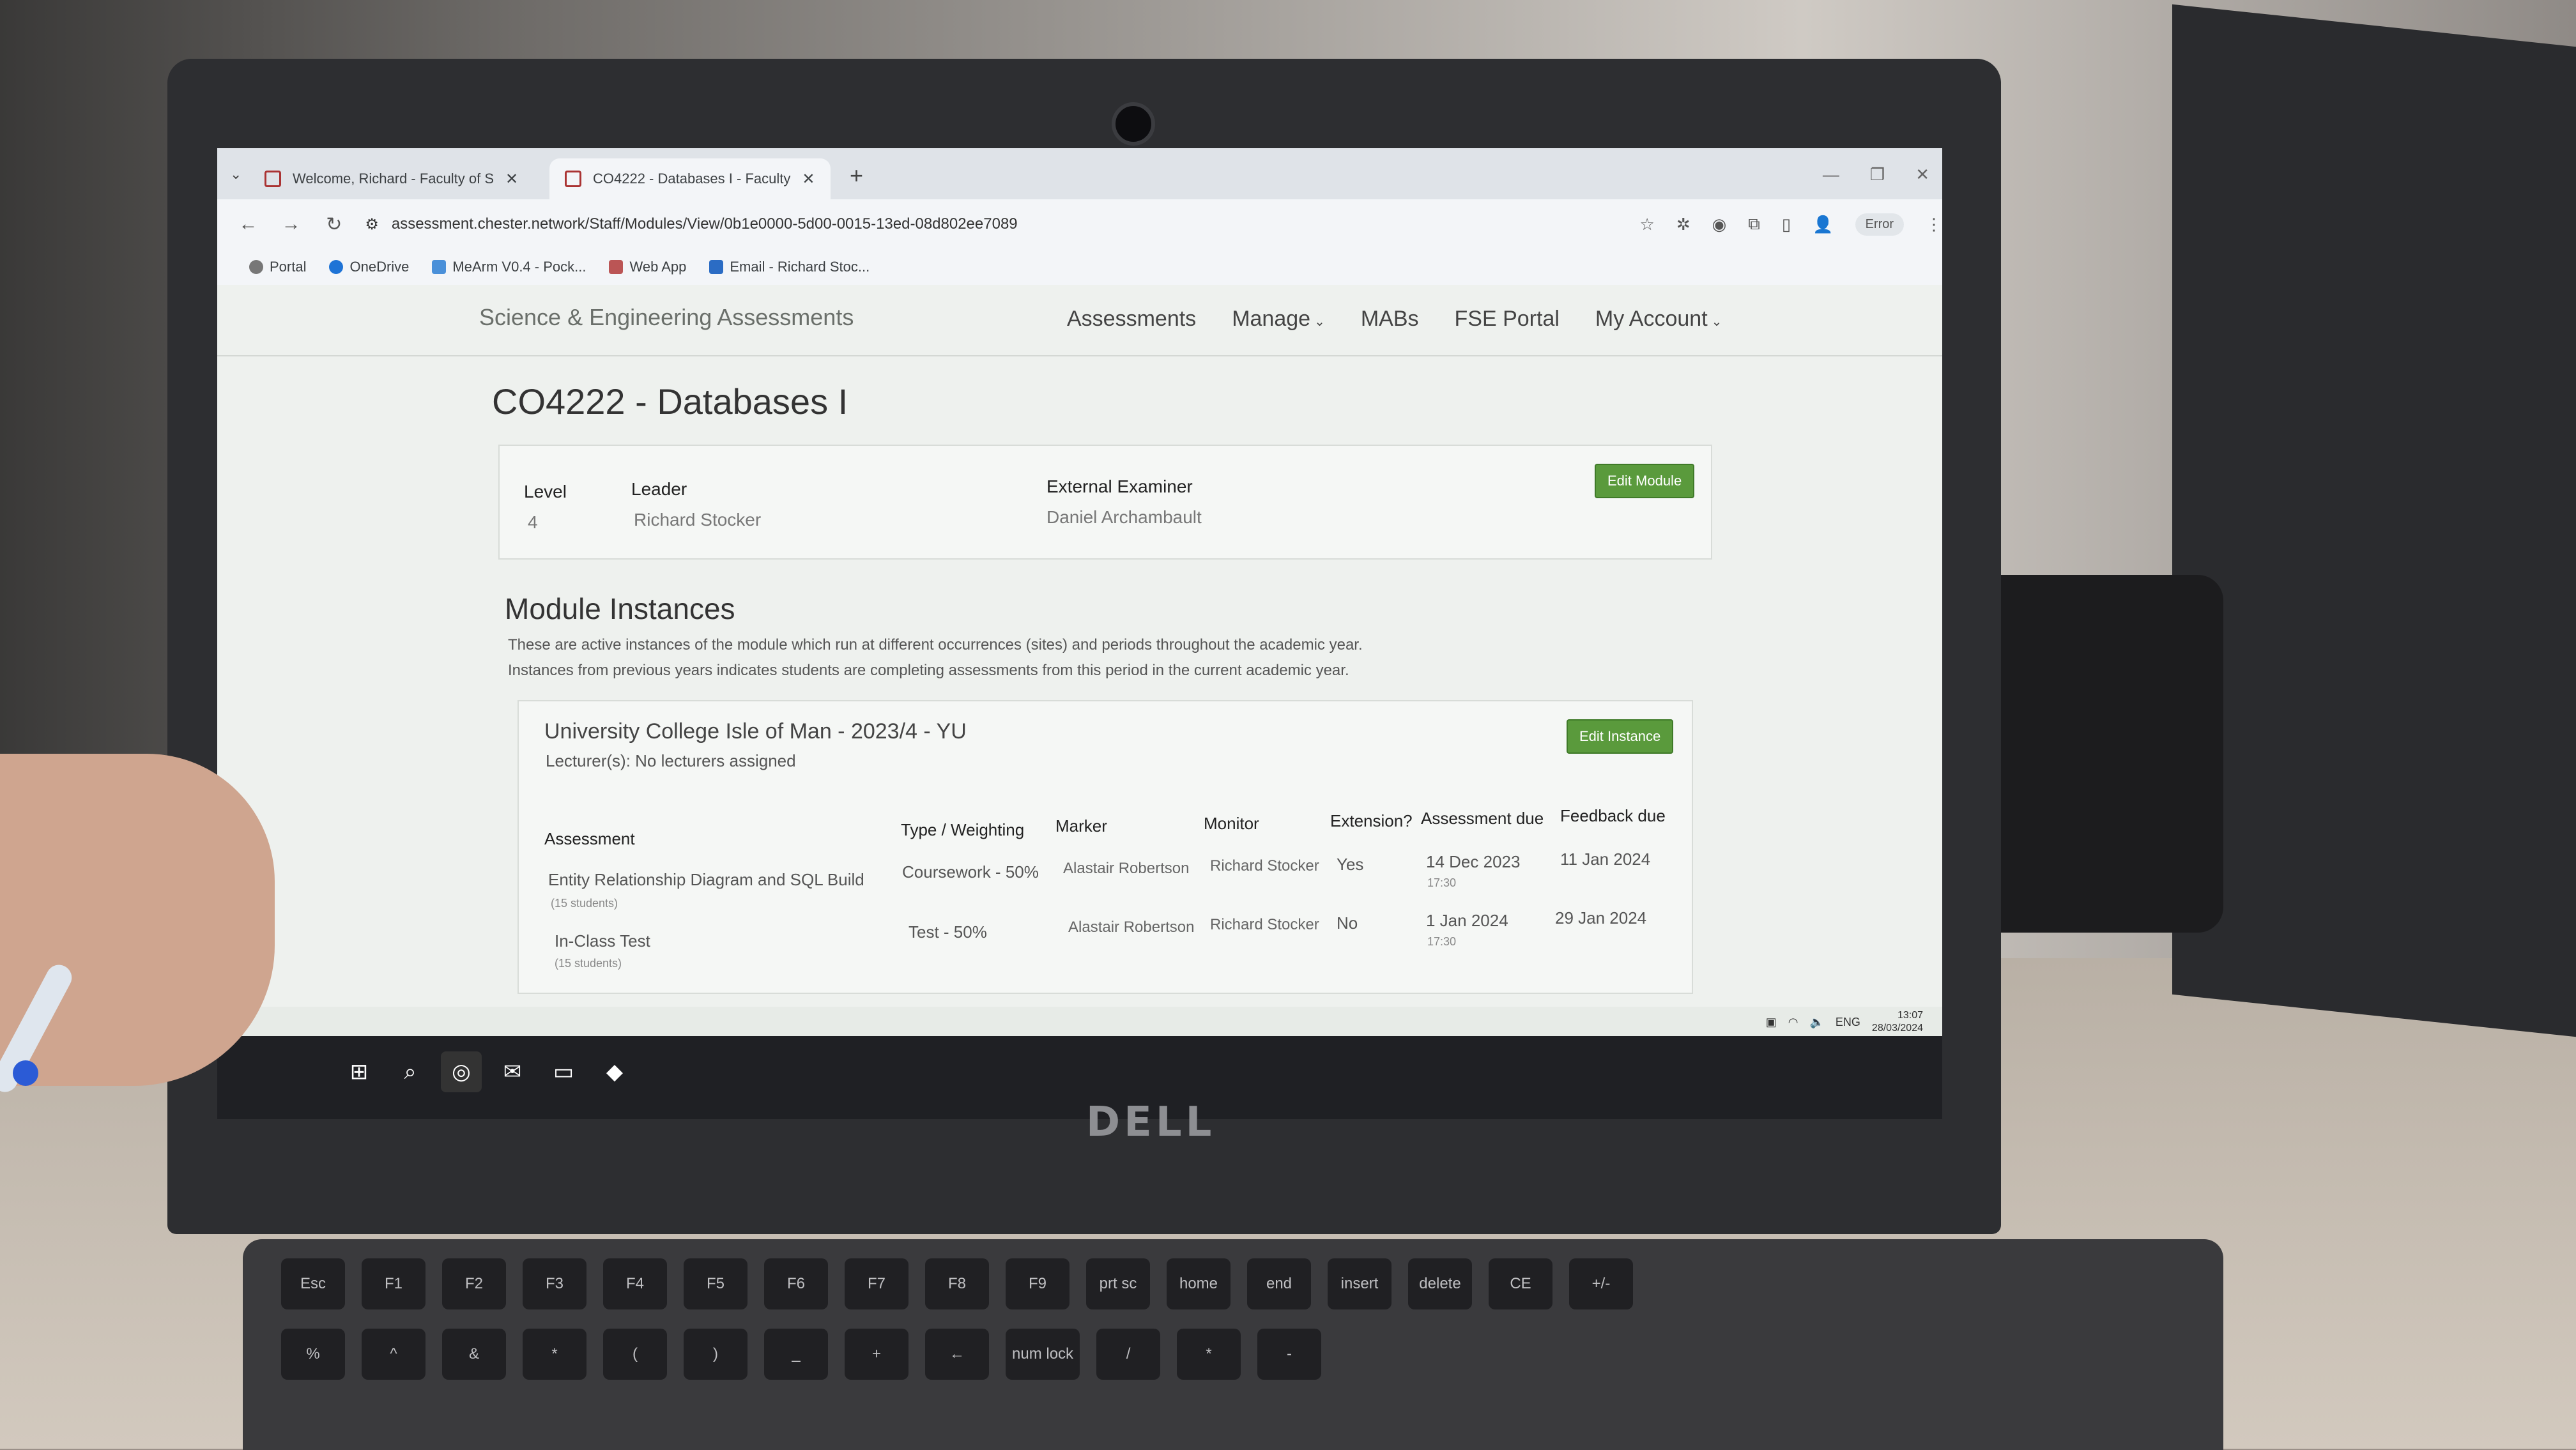 Image resolution: width=2576 pixels, height=1450 pixels. What do you see at coordinates (563, 1071) in the screenshot?
I see `file-explorer-icon: ▭` at bounding box center [563, 1071].